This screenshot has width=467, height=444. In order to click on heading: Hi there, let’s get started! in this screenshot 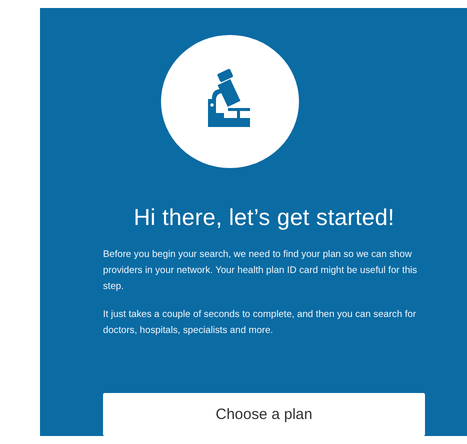, I will do `click(264, 218)`.